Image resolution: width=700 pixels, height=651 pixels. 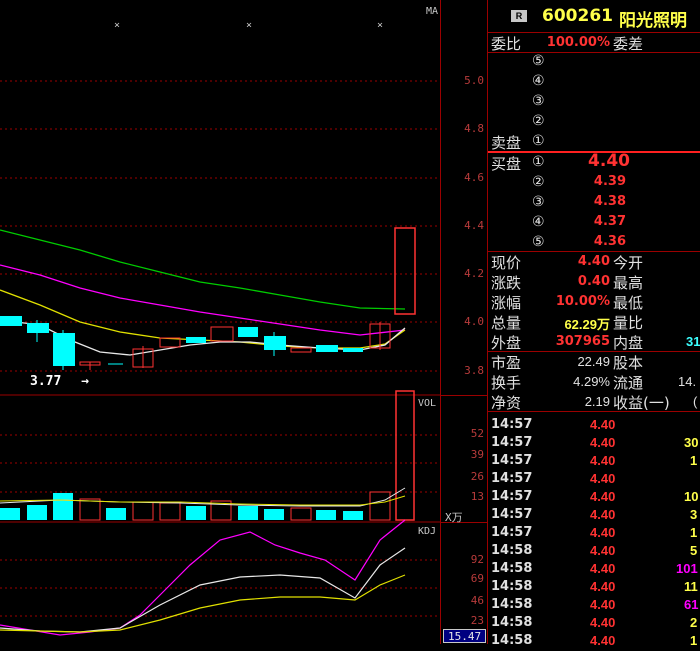 What do you see at coordinates (609, 241) in the screenshot?
I see `buy-level-5-price: 4.36` at bounding box center [609, 241].